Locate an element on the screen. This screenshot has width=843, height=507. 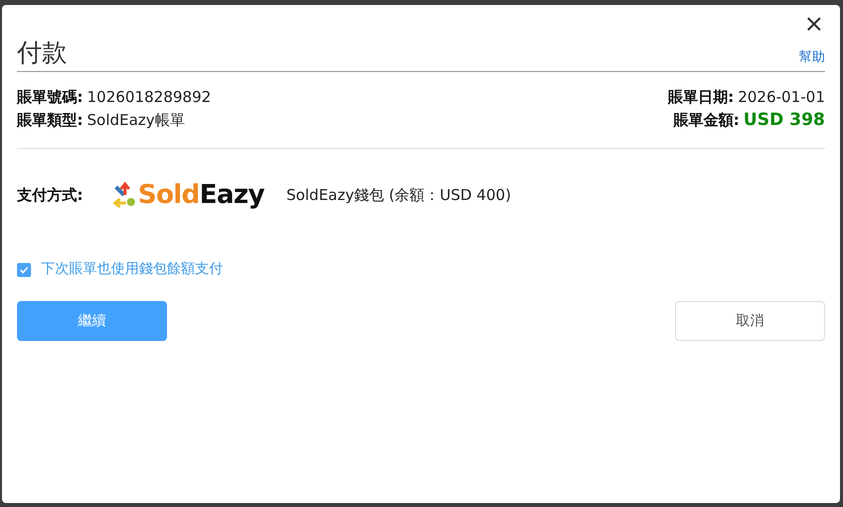
field-label: 賬單類型: is located at coordinates (50, 120).